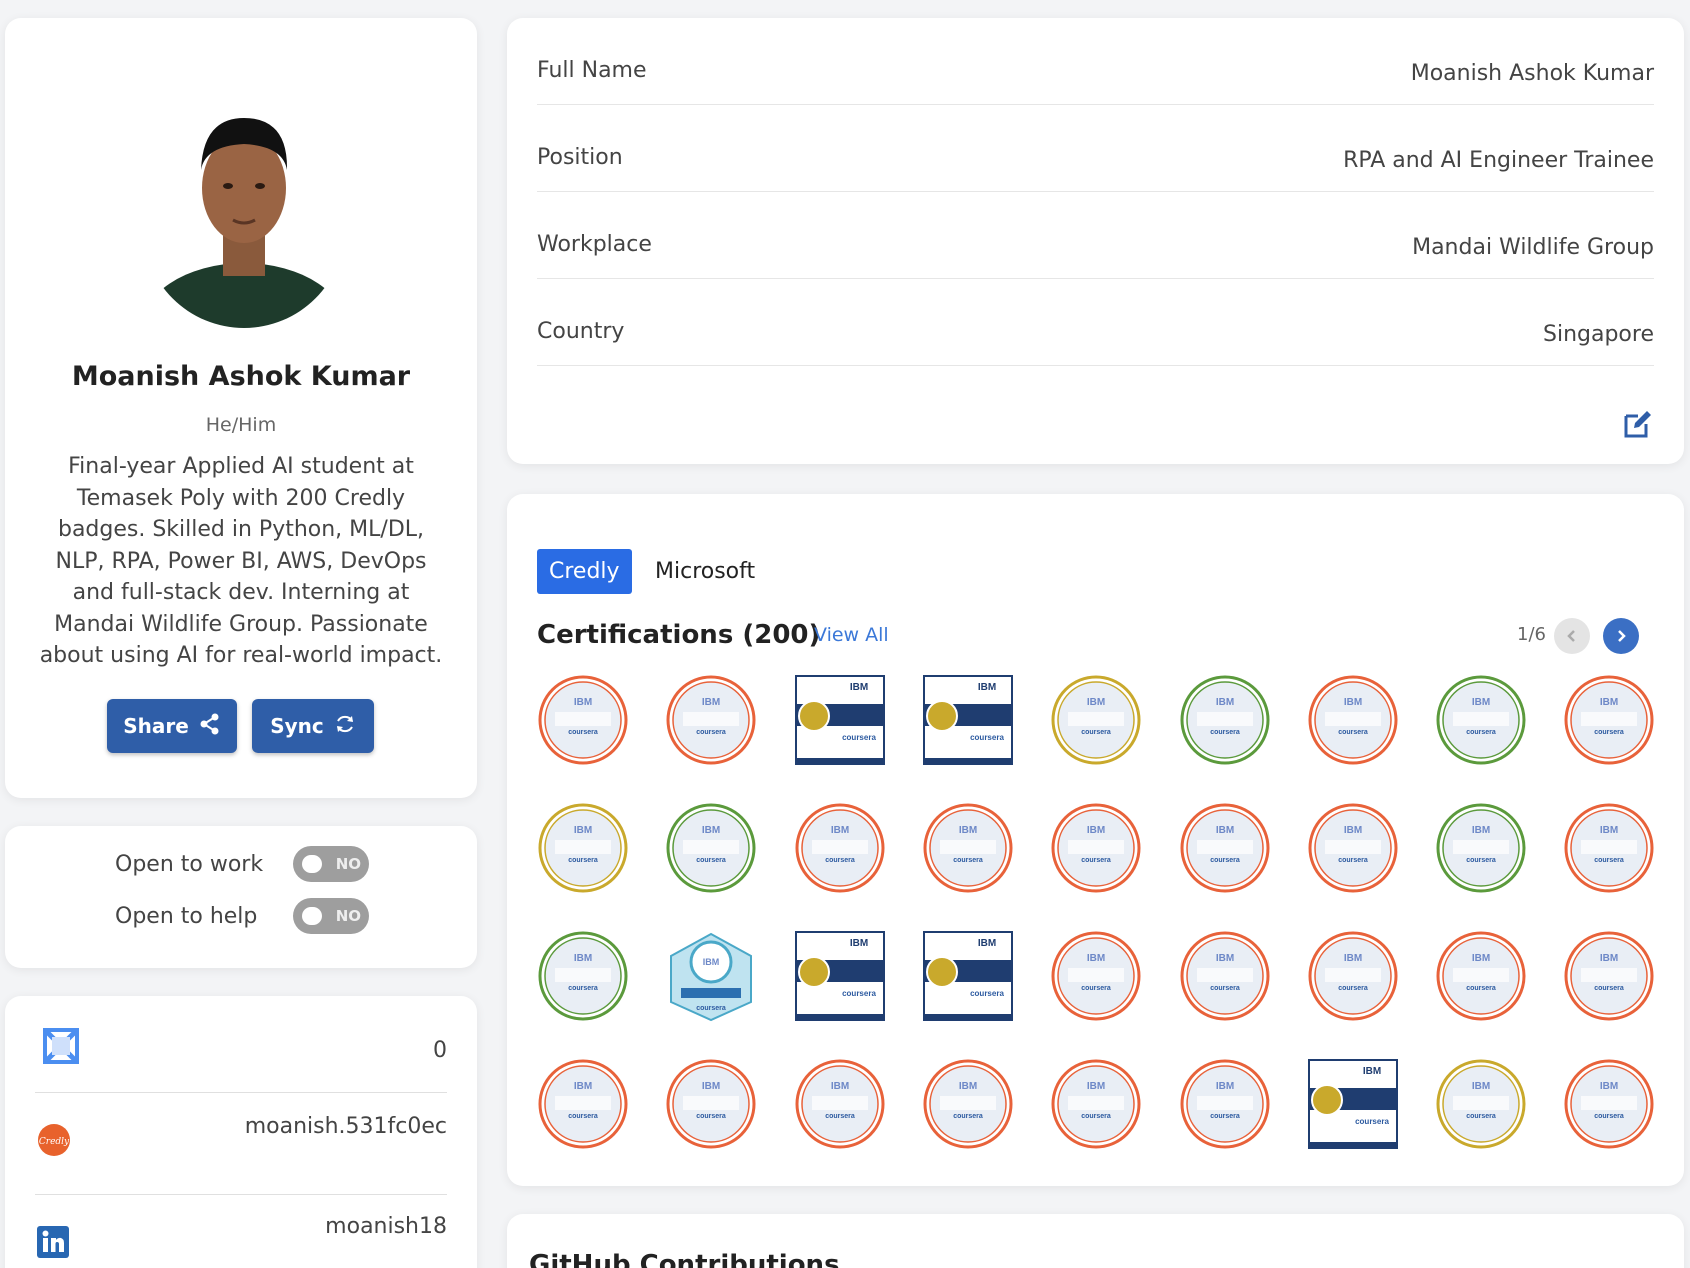 The image size is (1690, 1268). Describe the element at coordinates (54, 1142) in the screenshot. I see `credly-icon: Credly` at that location.